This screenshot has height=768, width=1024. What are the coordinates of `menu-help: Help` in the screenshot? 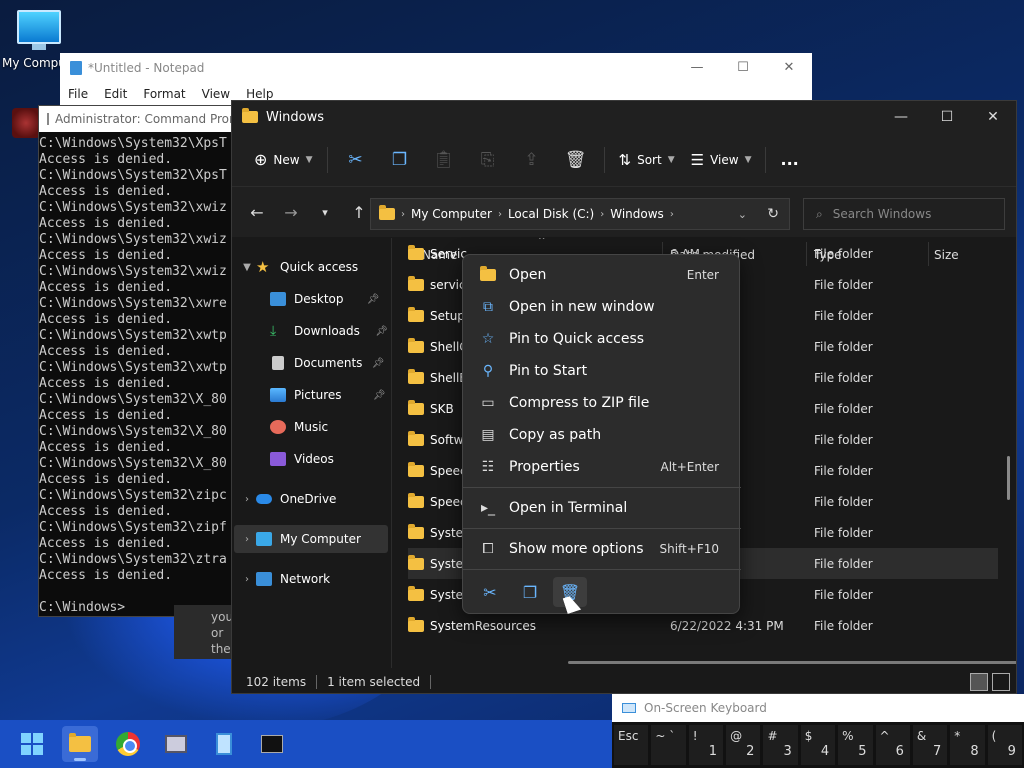 It's located at (259, 94).